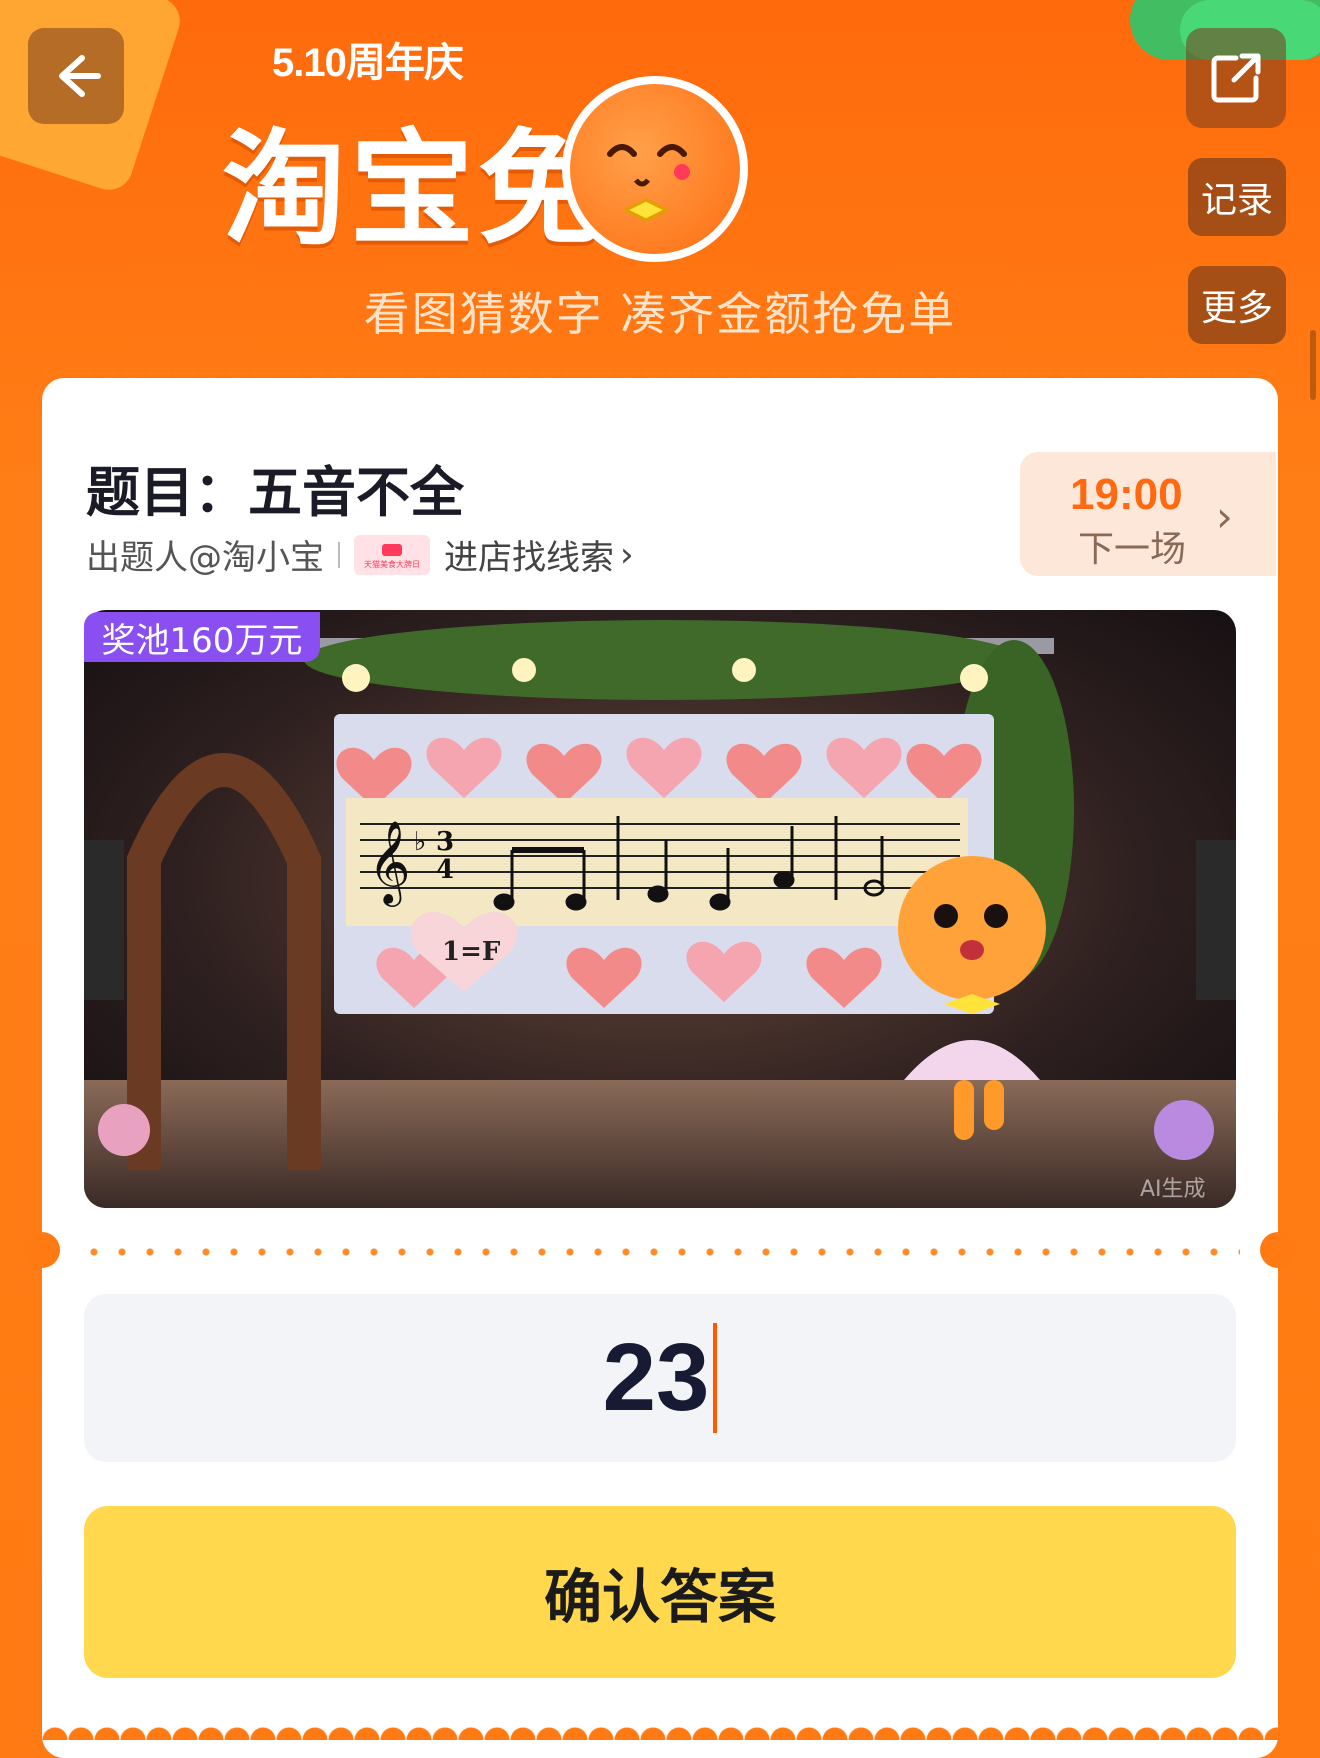 This screenshot has width=1320, height=1758. I want to click on divider, so click(339, 554).